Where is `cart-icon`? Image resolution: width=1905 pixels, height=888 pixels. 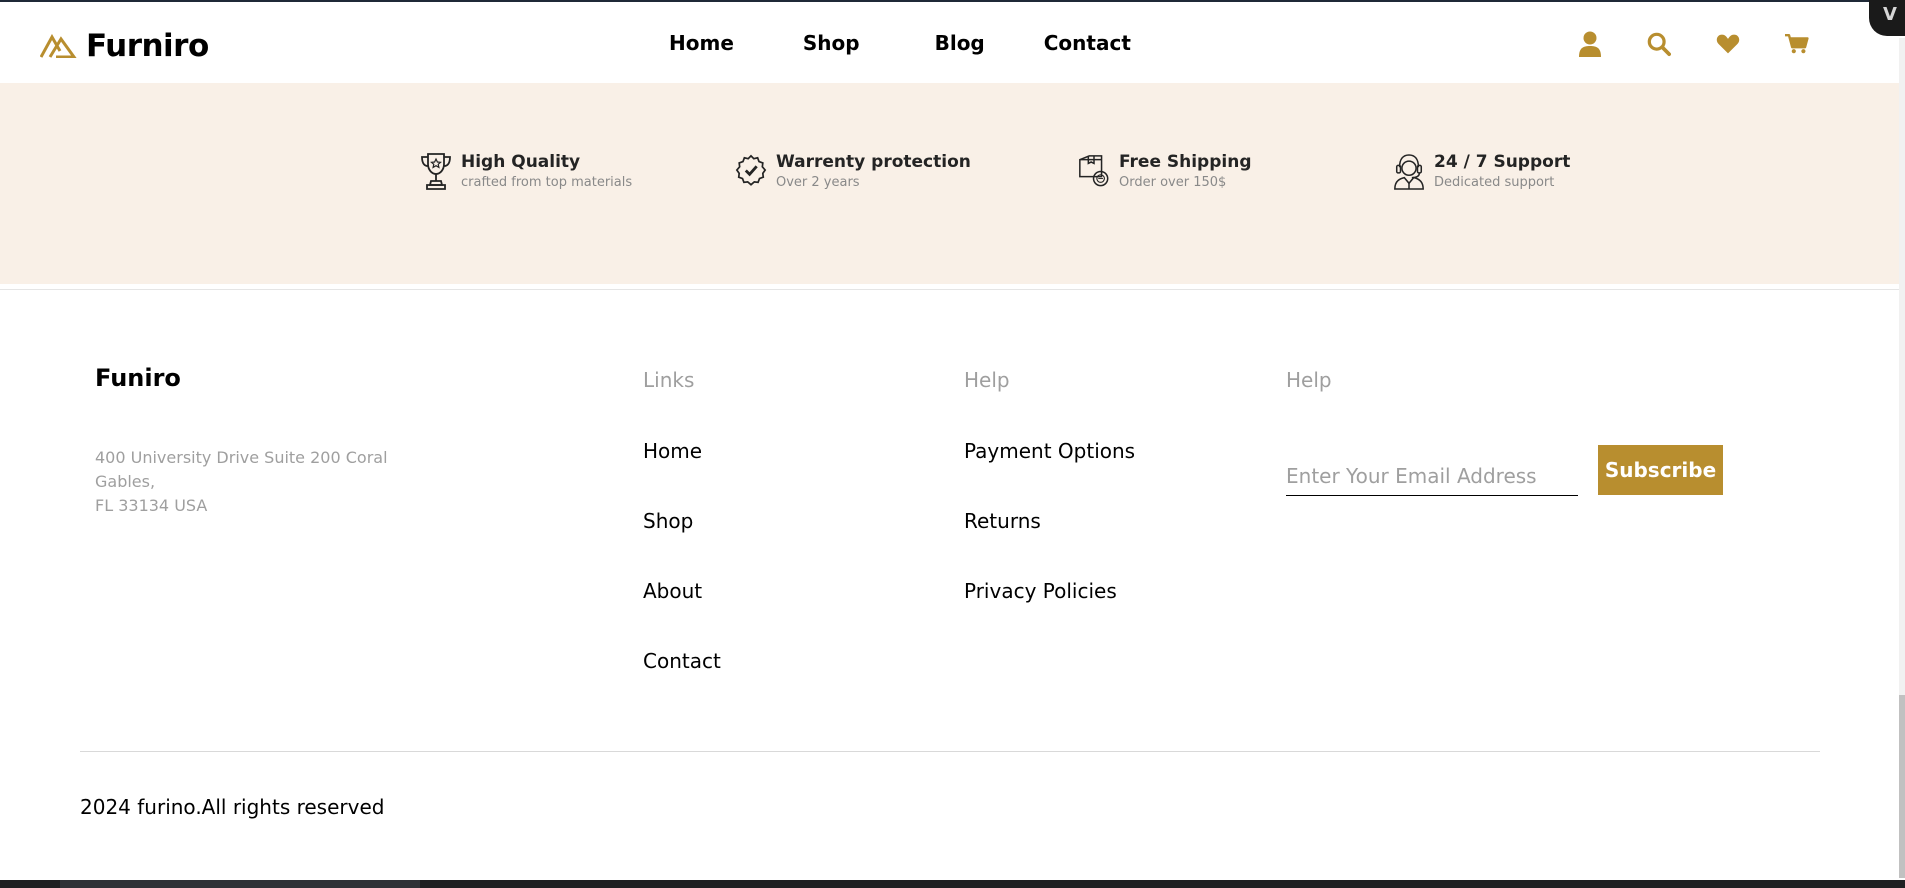 cart-icon is located at coordinates (1797, 44).